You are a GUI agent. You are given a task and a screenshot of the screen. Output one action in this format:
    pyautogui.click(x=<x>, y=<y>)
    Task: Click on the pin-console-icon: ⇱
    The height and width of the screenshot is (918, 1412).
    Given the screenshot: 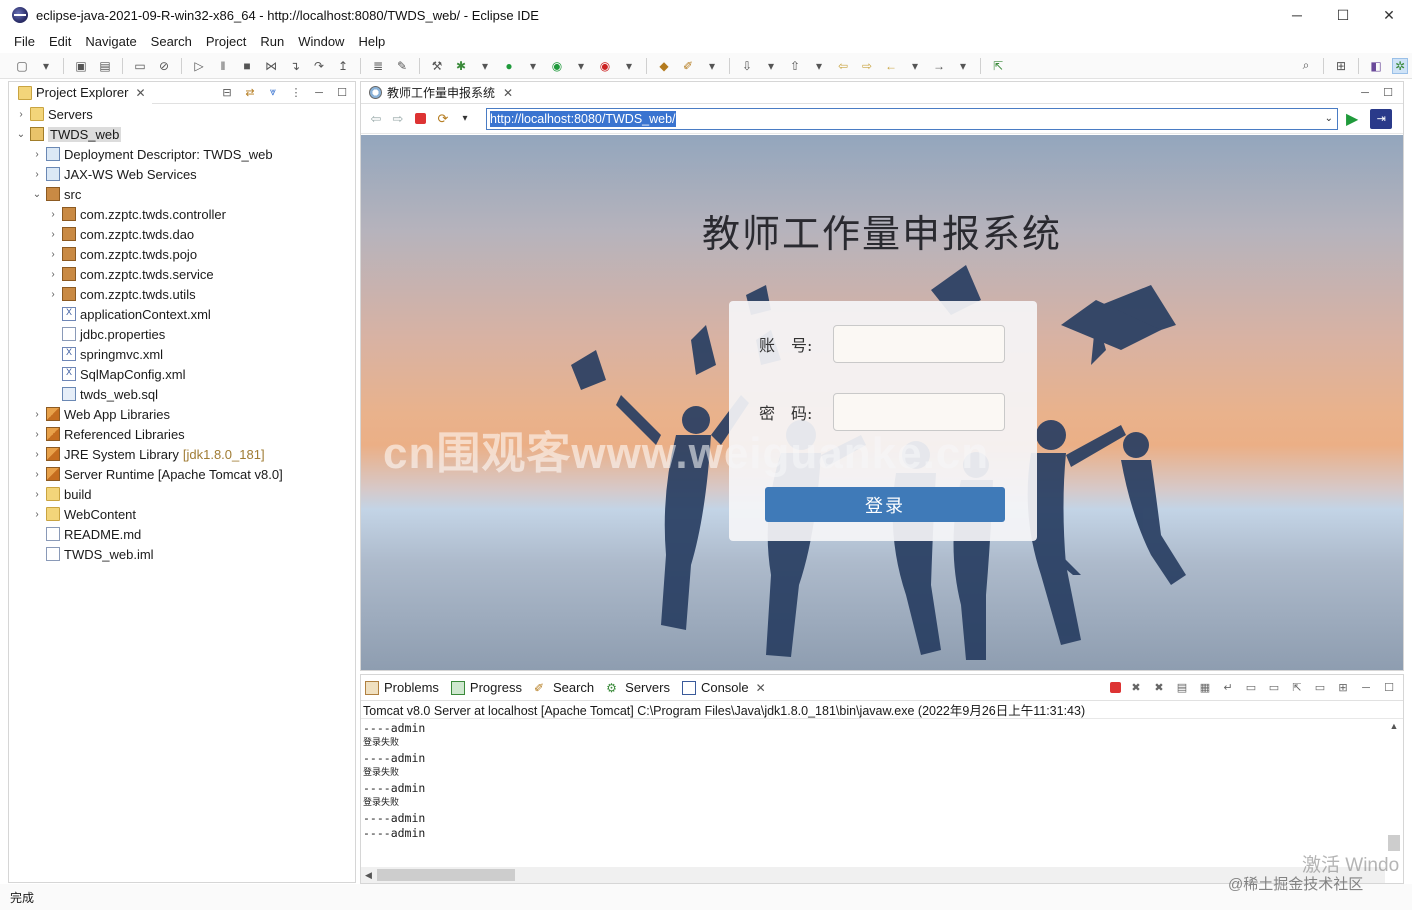 What is the action you would take?
    pyautogui.click(x=1297, y=688)
    